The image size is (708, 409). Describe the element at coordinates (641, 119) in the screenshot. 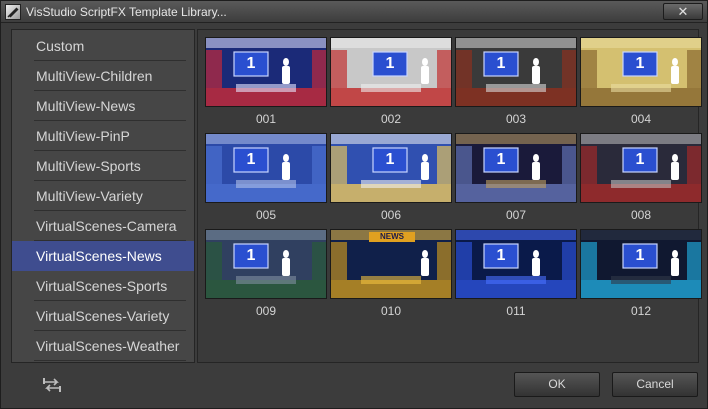

I see `template-label: 004` at that location.